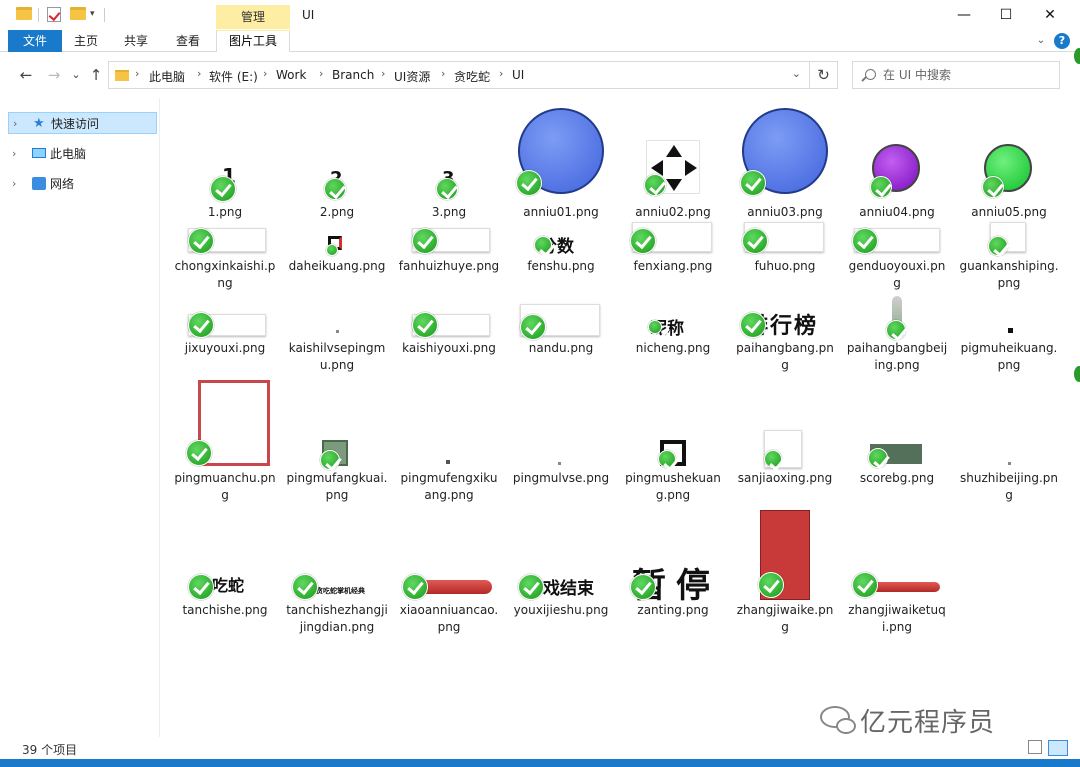 Image resolution: width=1080 pixels, height=767 pixels. Describe the element at coordinates (785, 338) in the screenshot. I see `file-item: 排行榜 paihangbang.png` at that location.